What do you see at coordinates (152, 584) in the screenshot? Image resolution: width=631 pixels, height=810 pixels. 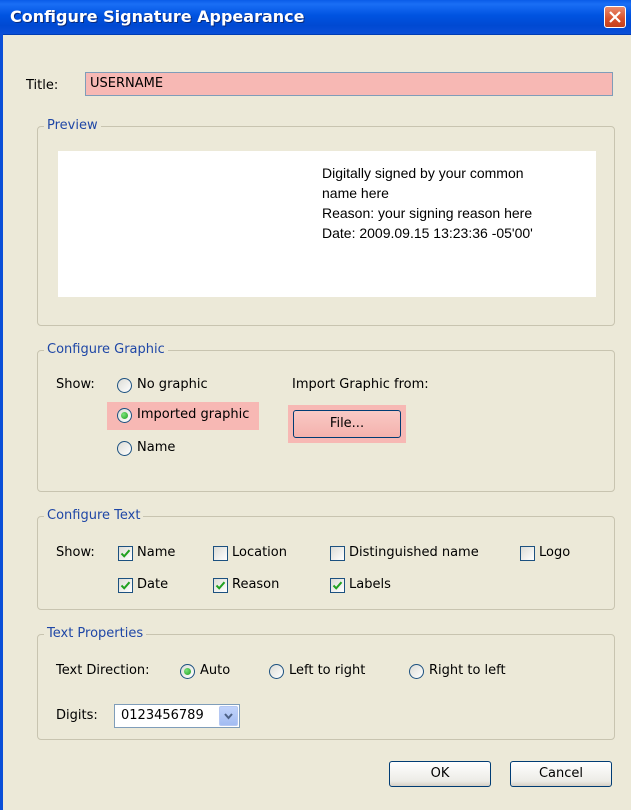 I see `checkbox-date-label: Date` at bounding box center [152, 584].